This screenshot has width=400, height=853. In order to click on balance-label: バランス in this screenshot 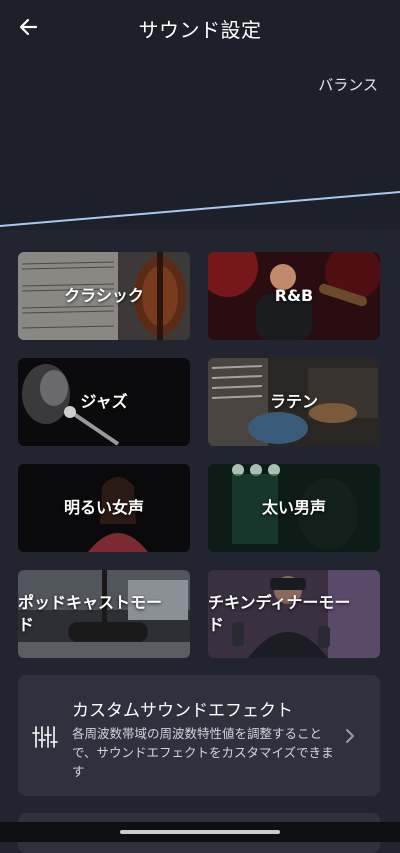, I will do `click(348, 85)`.